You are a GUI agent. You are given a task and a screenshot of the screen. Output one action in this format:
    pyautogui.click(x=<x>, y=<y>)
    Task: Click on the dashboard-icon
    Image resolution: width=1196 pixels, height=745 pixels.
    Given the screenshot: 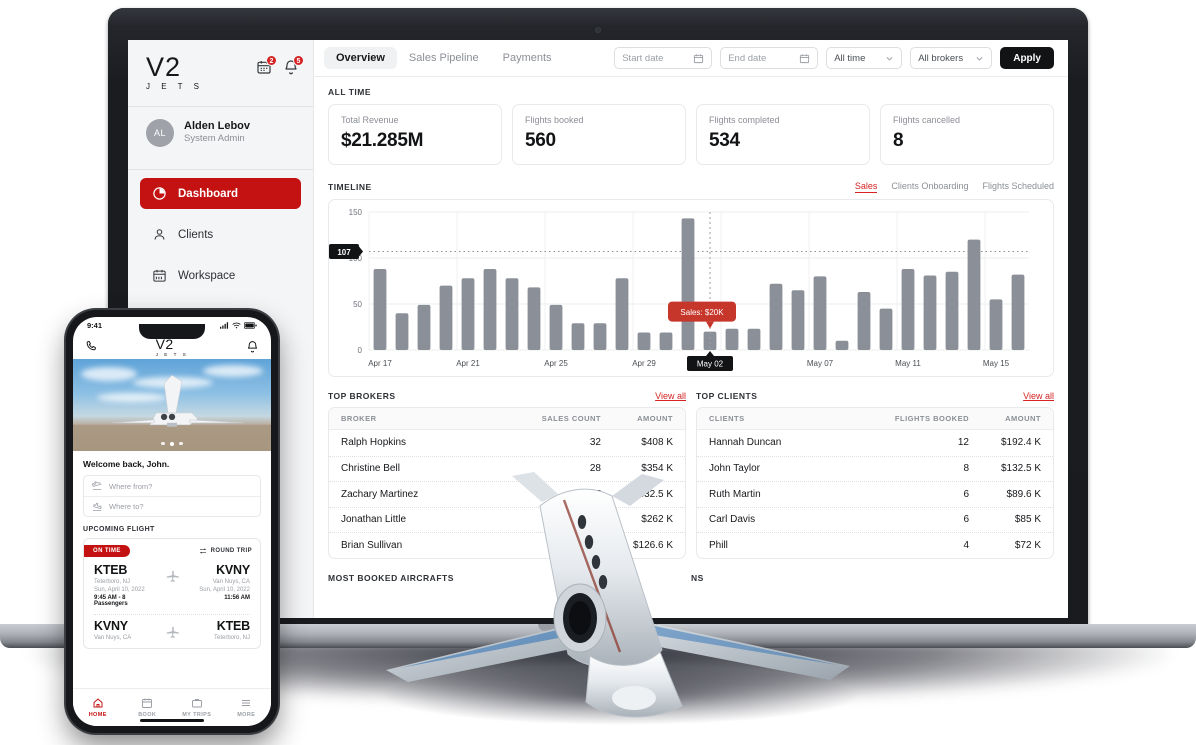 What is the action you would take?
    pyautogui.click(x=159, y=193)
    